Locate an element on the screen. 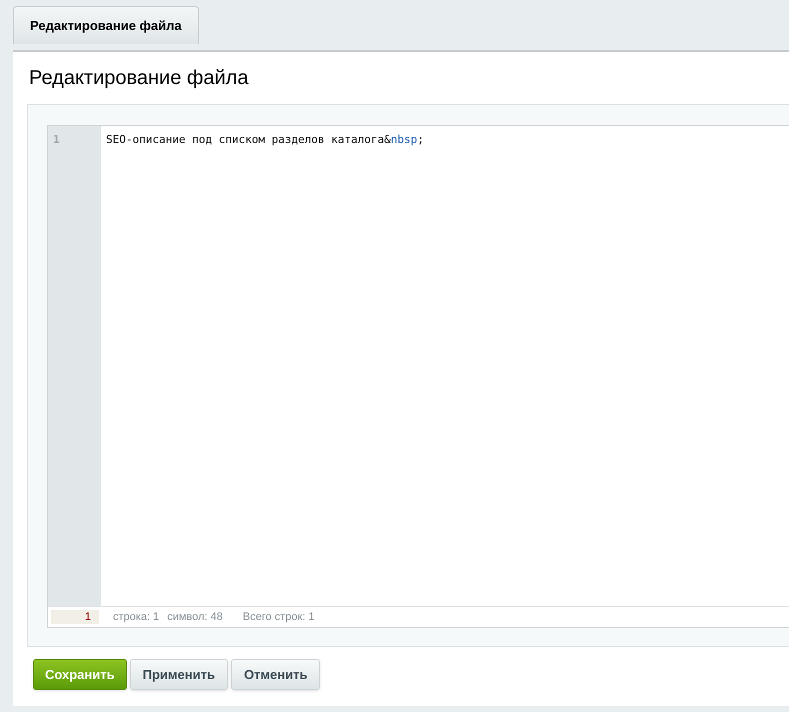 The image size is (789, 712). status-text: Всего строк: 1 is located at coordinates (278, 617).